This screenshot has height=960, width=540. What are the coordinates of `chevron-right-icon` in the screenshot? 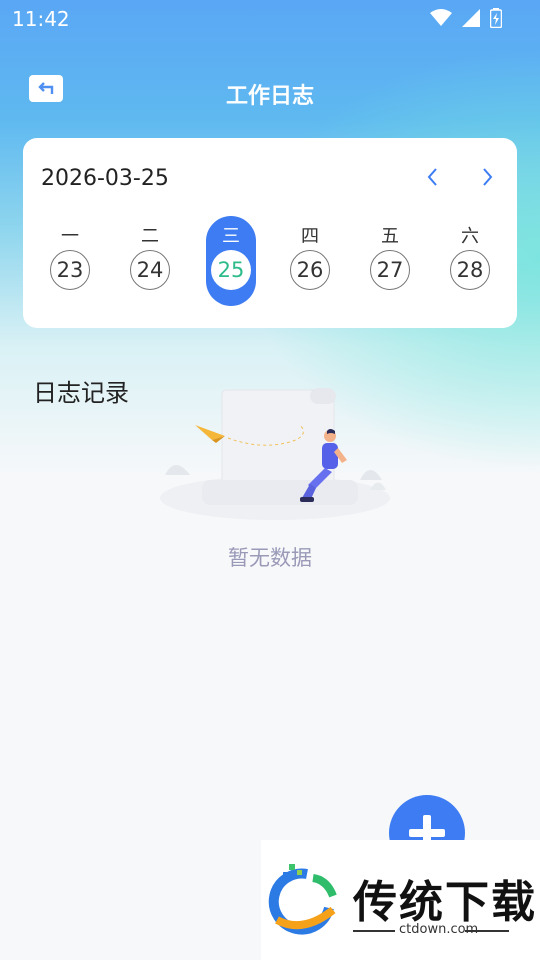 It's located at (488, 177).